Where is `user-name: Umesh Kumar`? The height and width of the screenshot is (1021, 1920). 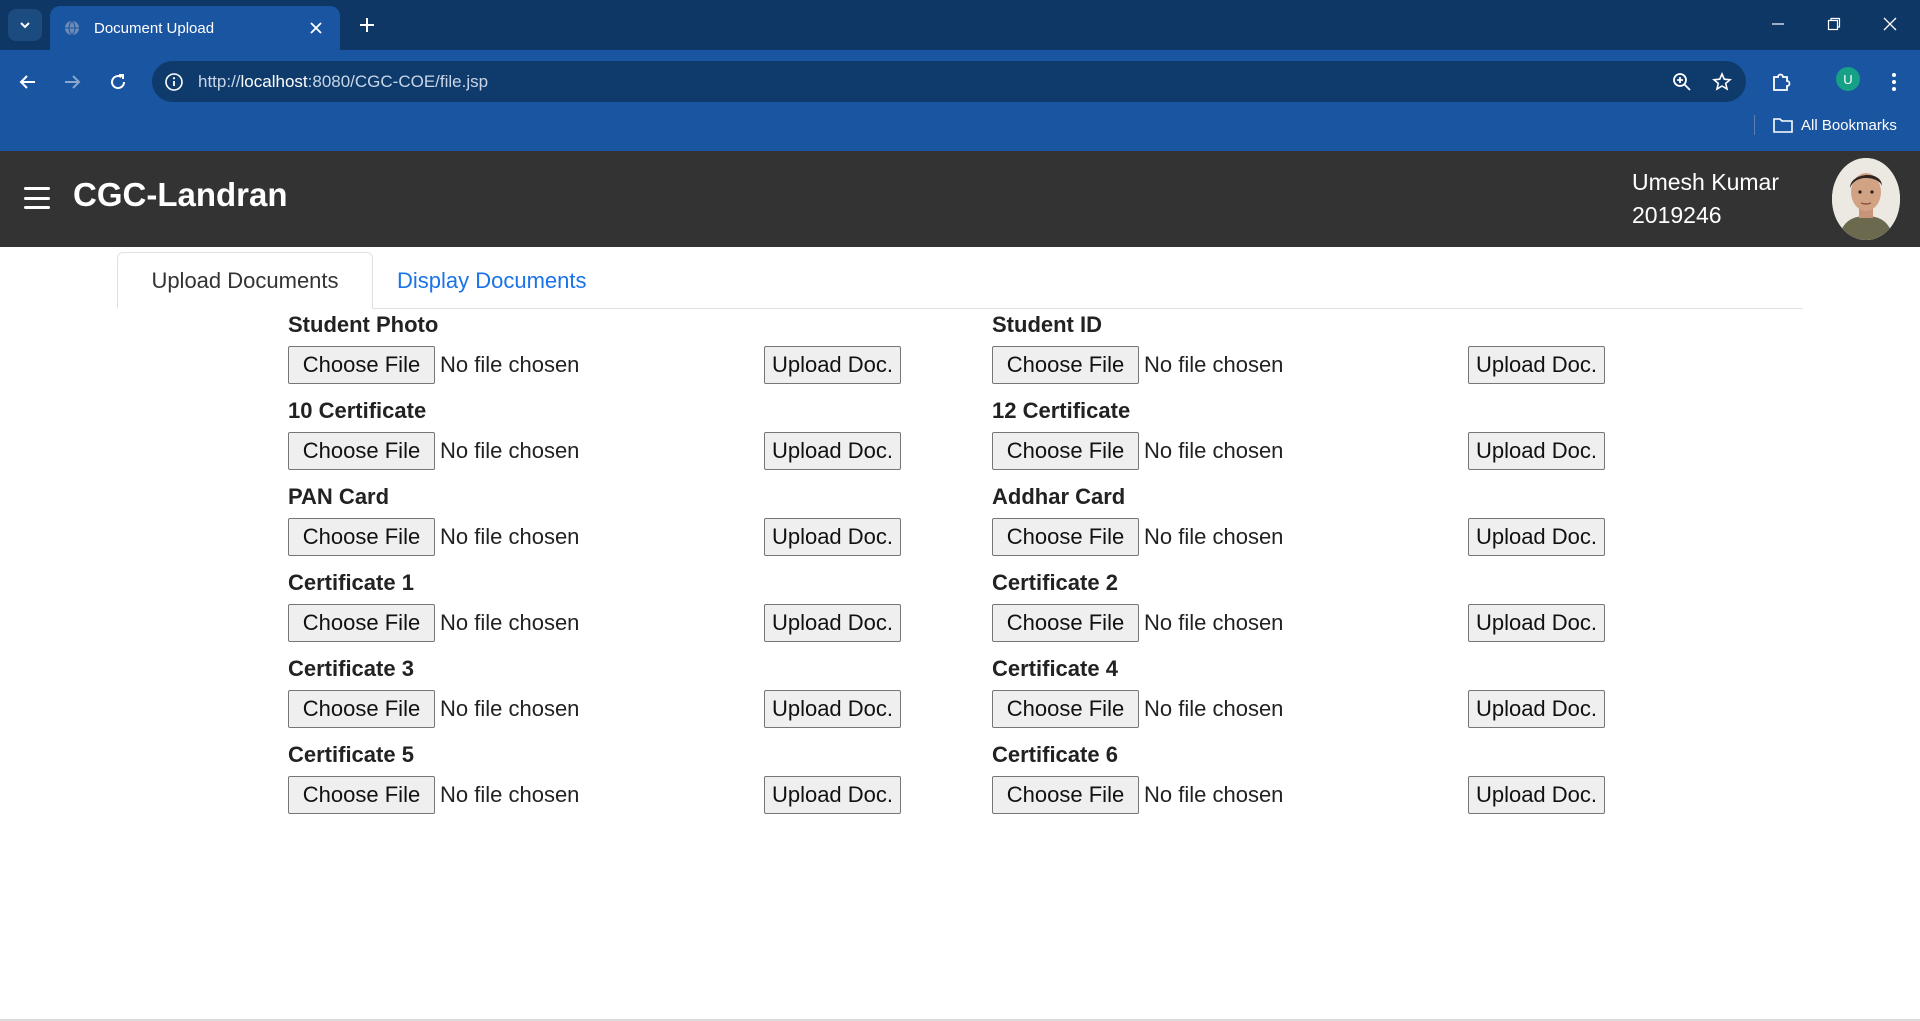
user-name: Umesh Kumar is located at coordinates (1705, 182).